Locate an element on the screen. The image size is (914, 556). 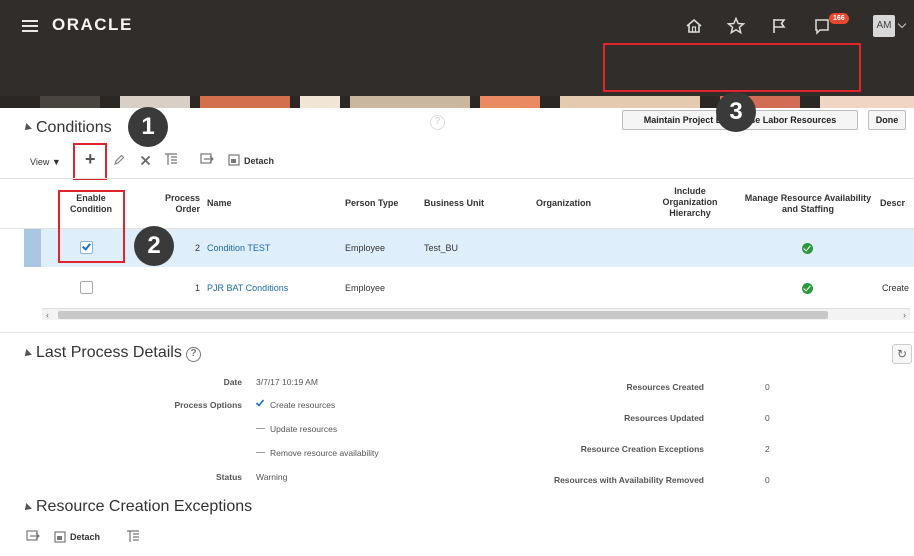
horizontal-scrollbar: ‹ › is located at coordinates (476, 314).